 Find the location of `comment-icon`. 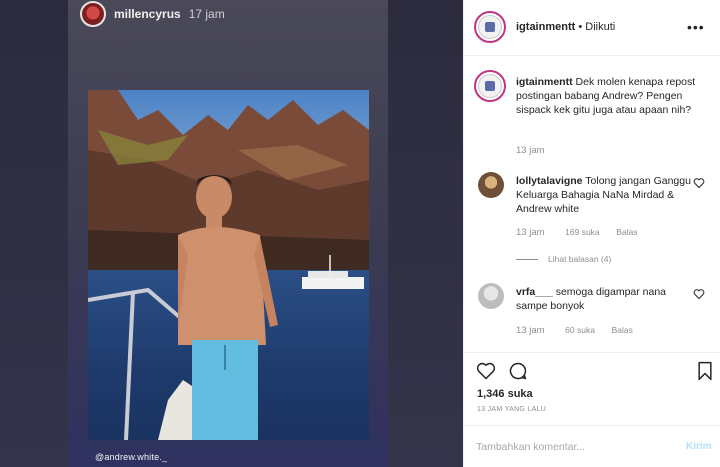

comment-icon is located at coordinates (518, 371).